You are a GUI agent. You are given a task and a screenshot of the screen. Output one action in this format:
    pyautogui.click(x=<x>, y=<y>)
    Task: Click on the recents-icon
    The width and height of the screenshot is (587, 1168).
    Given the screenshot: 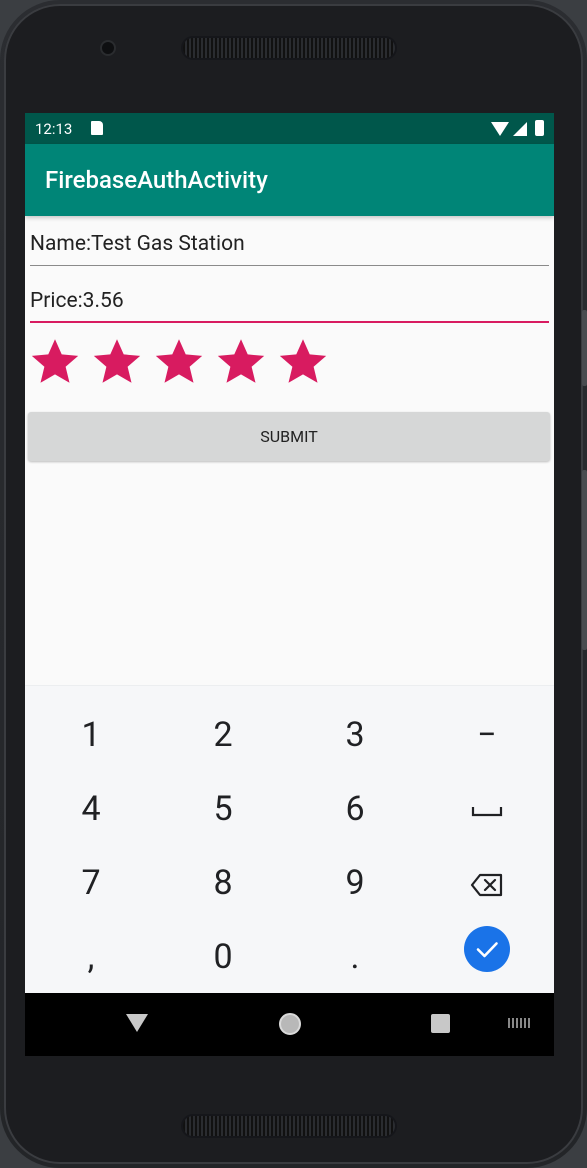 What is the action you would take?
    pyautogui.click(x=440, y=1023)
    